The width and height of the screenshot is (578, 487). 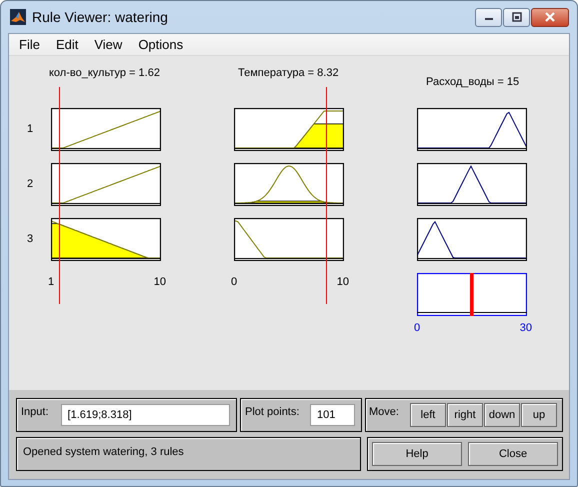 I want to click on move-button: up, so click(x=539, y=415).